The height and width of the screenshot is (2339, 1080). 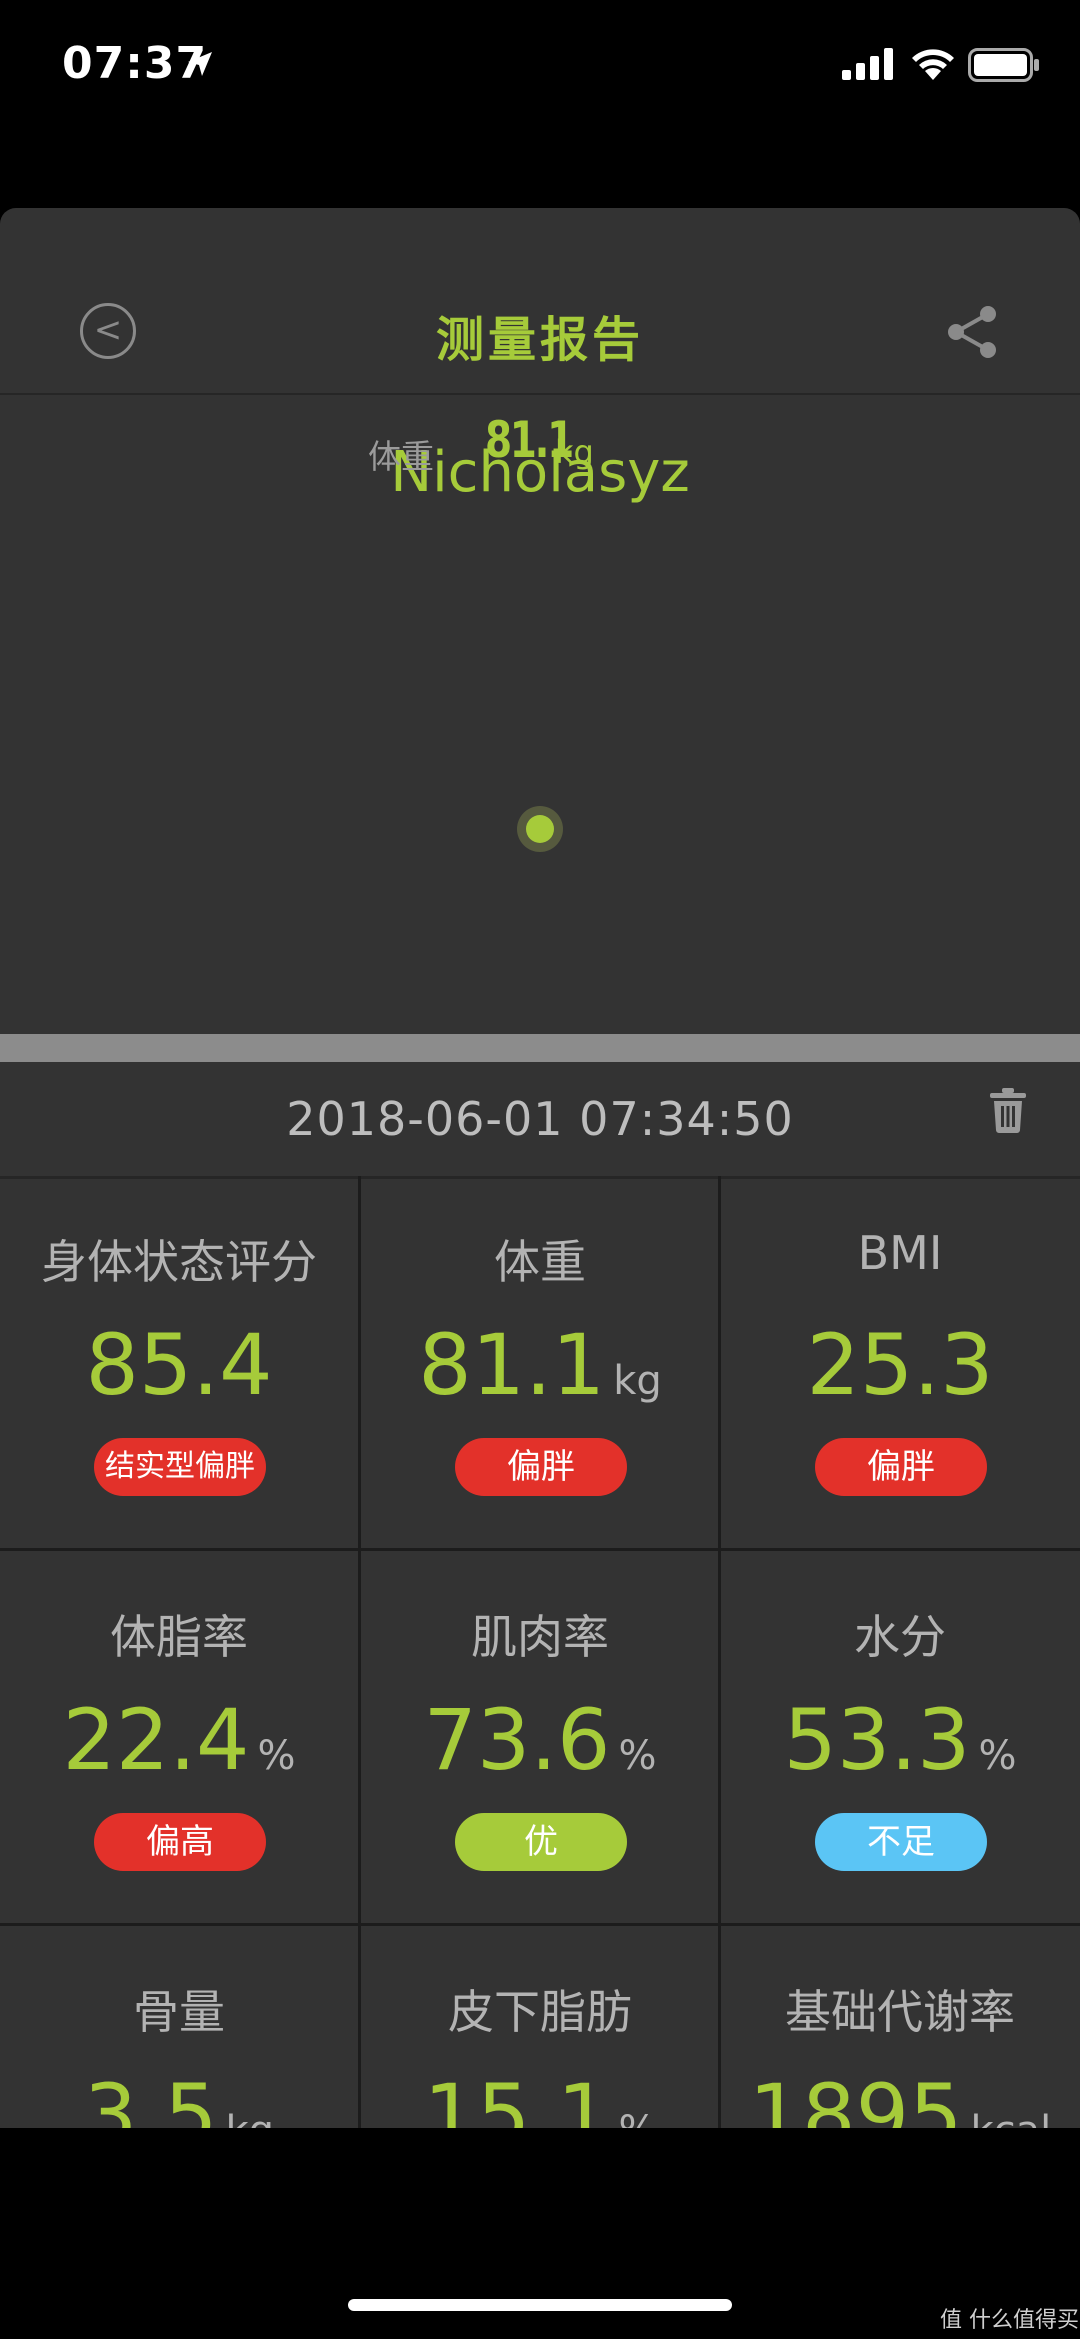 I want to click on metric-value: 25.3, so click(x=900, y=1365).